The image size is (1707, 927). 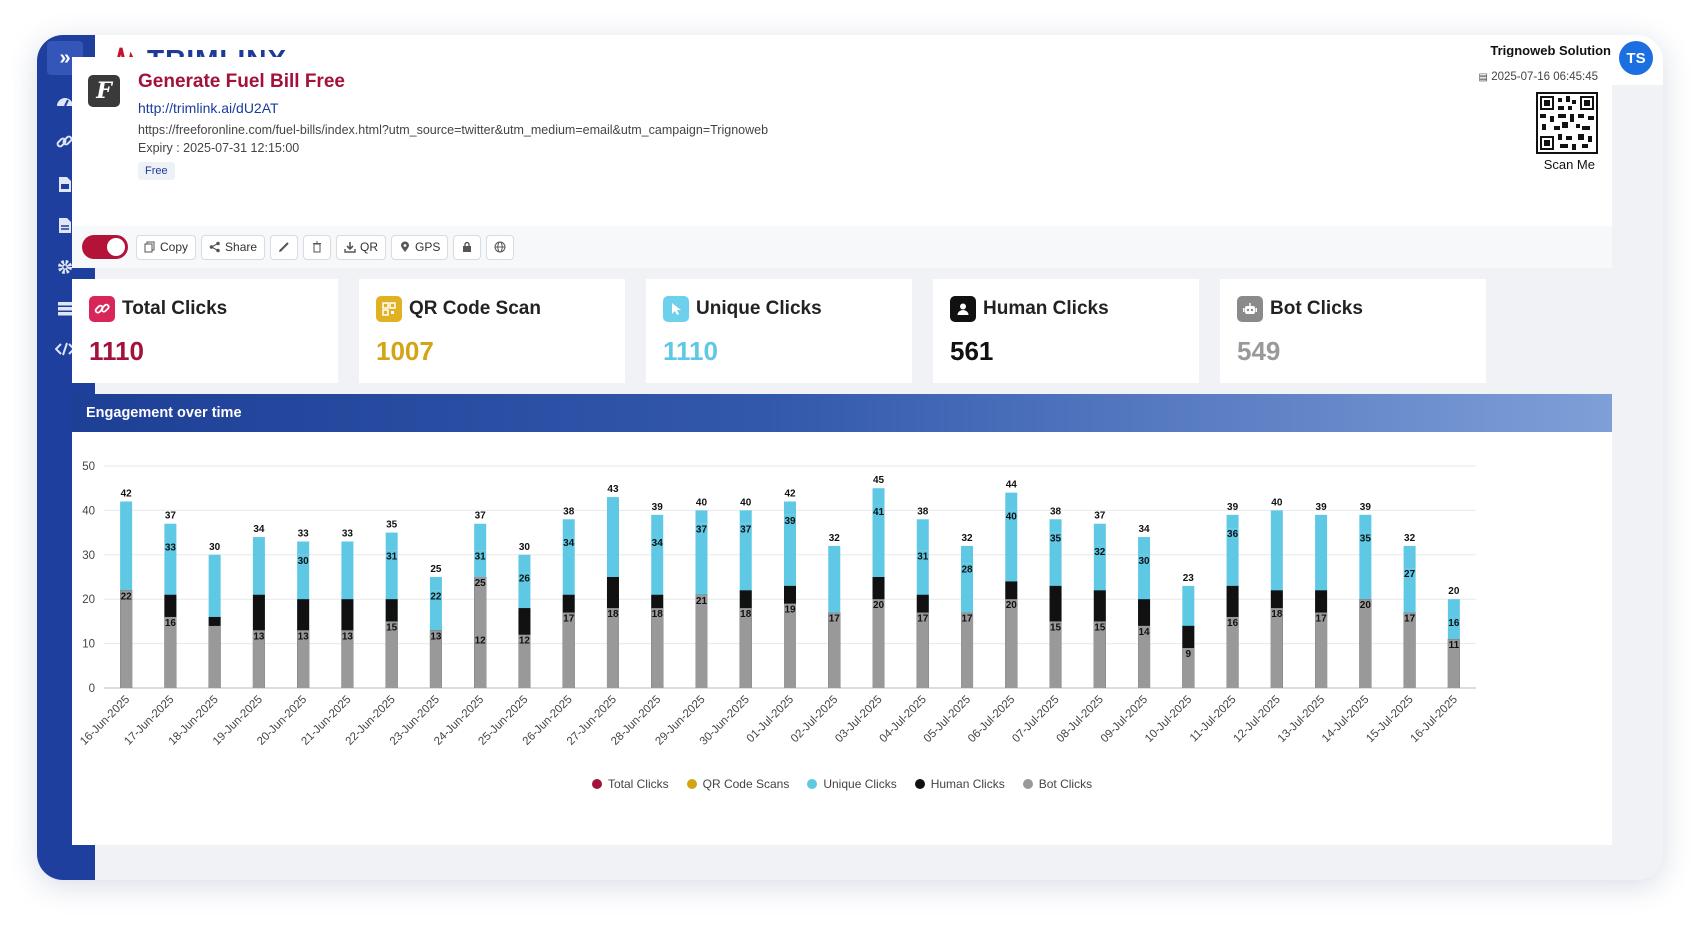 I want to click on scan-me-label: Scan Me, so click(x=1569, y=164).